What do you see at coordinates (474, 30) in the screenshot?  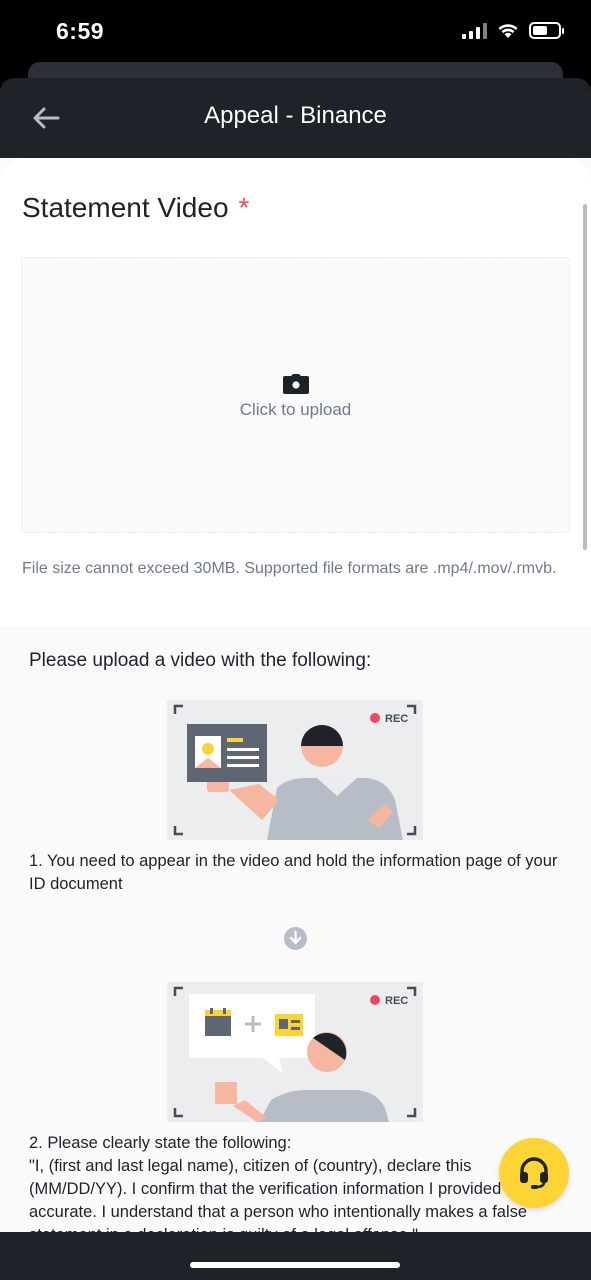 I see `cellular-signal-icon` at bounding box center [474, 30].